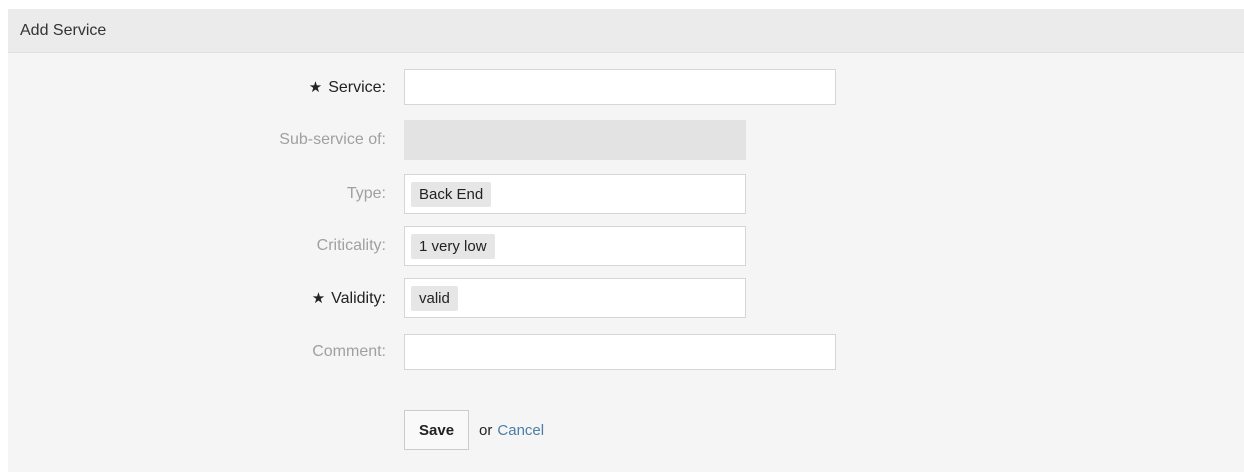 The height and width of the screenshot is (472, 1244). What do you see at coordinates (620, 352) in the screenshot?
I see `comment-input` at bounding box center [620, 352].